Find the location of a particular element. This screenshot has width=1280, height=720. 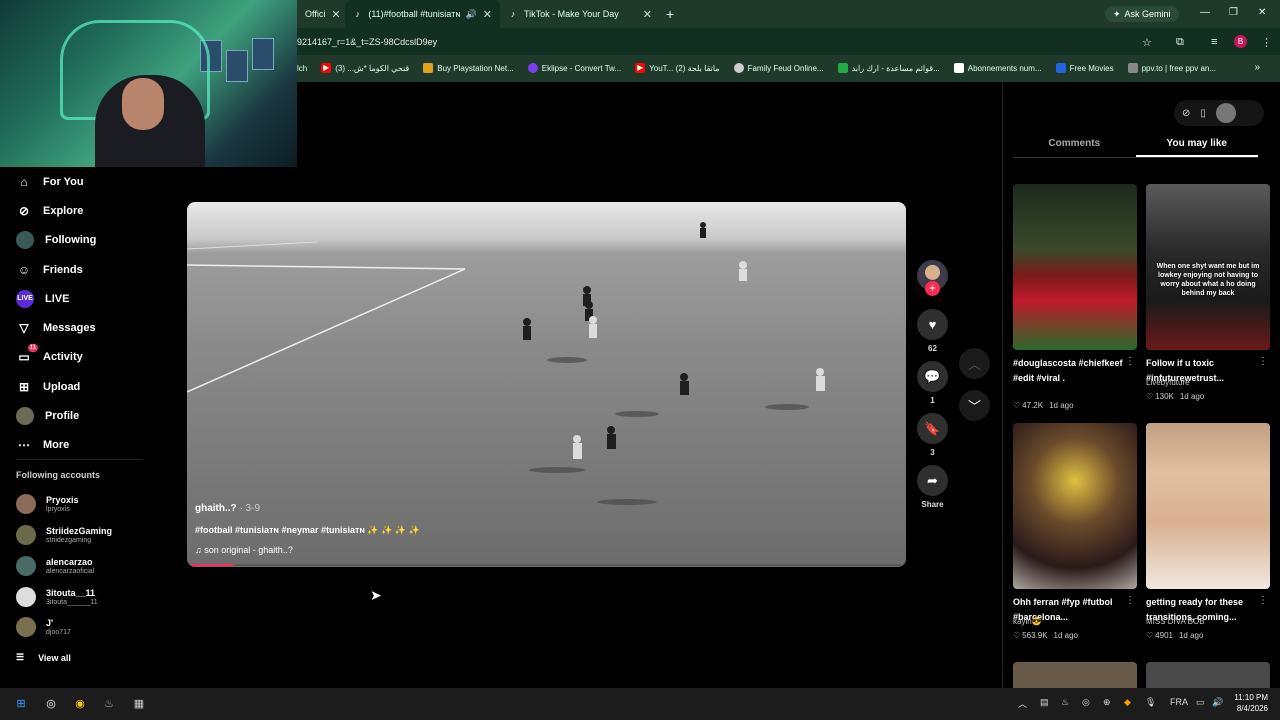

sidebar-item-messages: ▽ Messages is located at coordinates (75, 327).